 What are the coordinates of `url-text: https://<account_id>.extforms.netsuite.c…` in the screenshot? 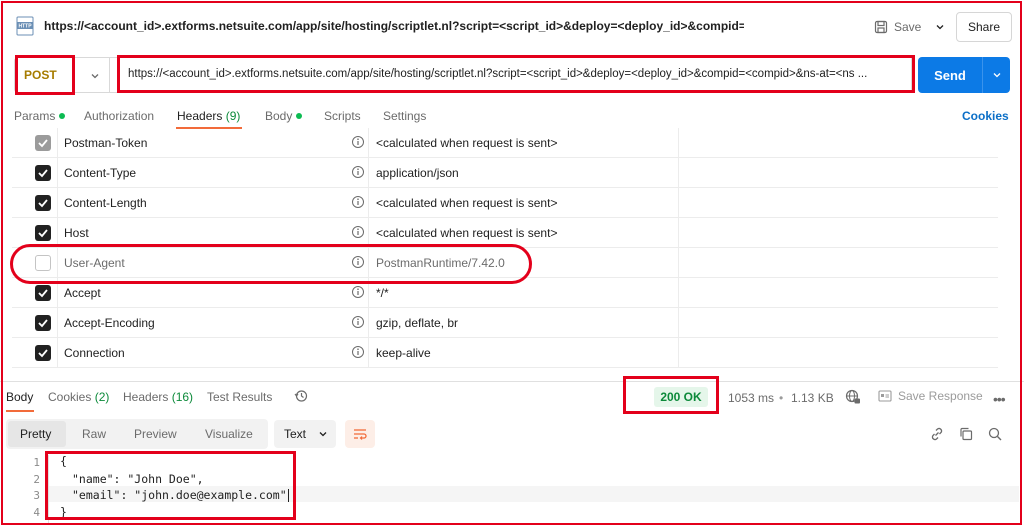 It's located at (498, 74).